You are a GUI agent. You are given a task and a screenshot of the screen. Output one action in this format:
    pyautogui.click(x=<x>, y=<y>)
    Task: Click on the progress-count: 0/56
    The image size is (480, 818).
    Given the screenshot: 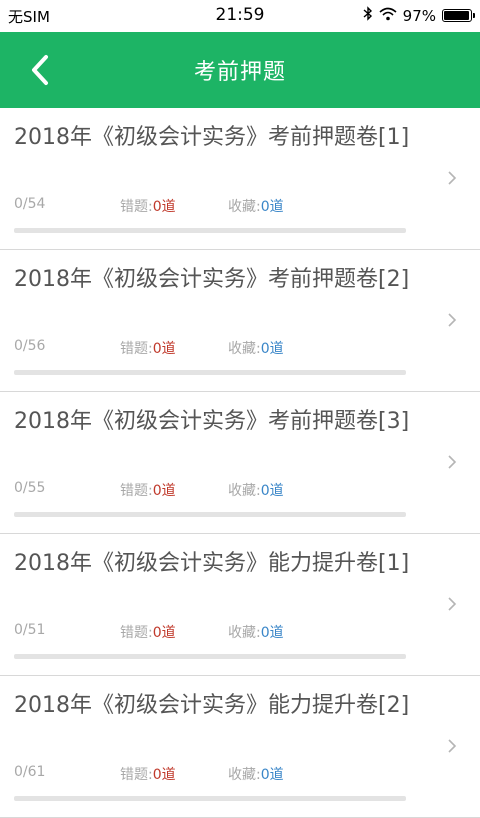 What is the action you would take?
    pyautogui.click(x=30, y=346)
    